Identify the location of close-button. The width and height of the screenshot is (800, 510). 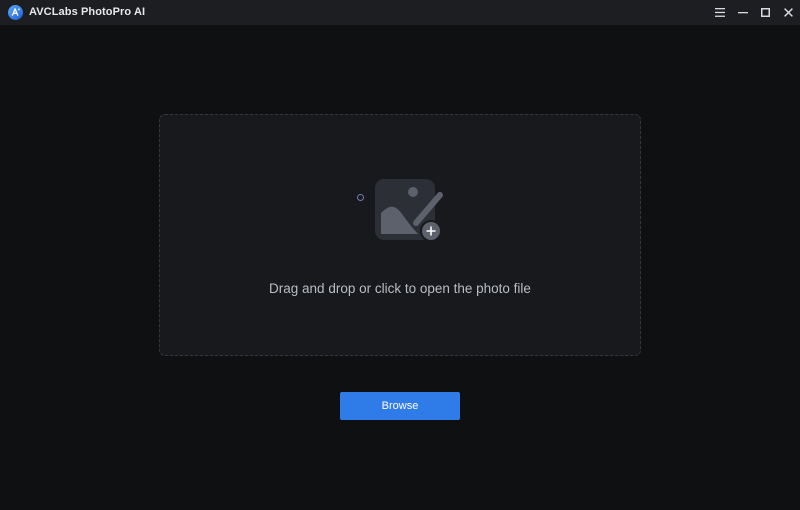
(788, 12).